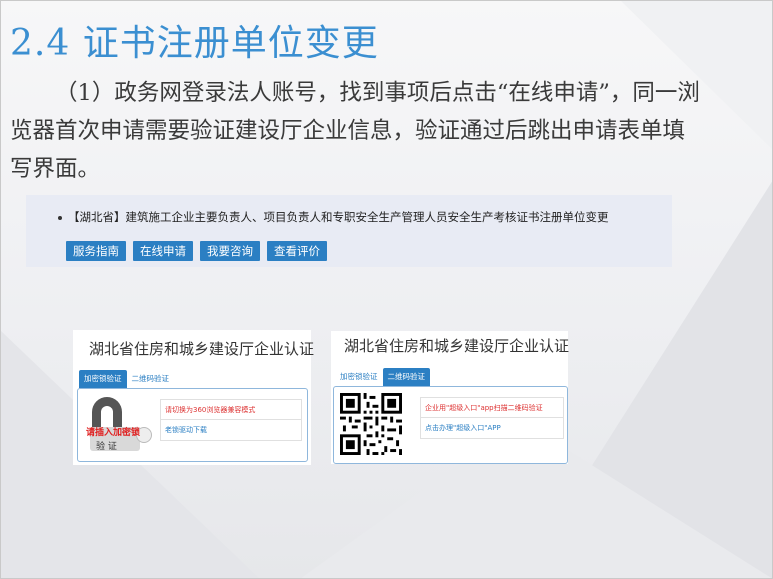  What do you see at coordinates (106, 445) in the screenshot?
I see `verify-label: 验 证` at bounding box center [106, 445].